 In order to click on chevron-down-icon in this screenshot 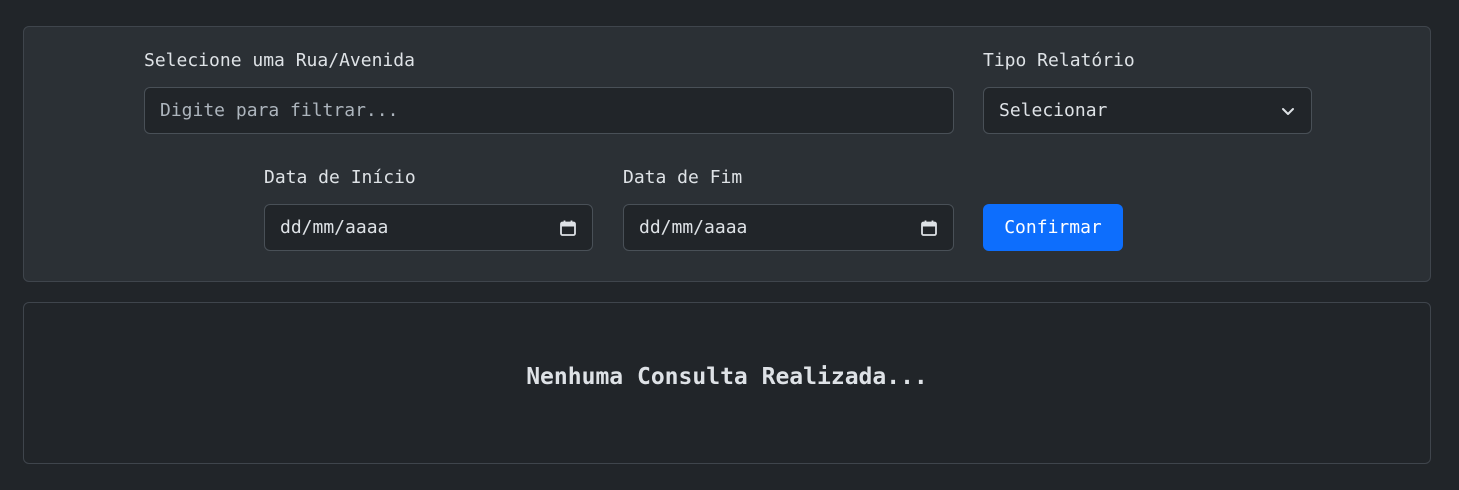, I will do `click(1288, 111)`.